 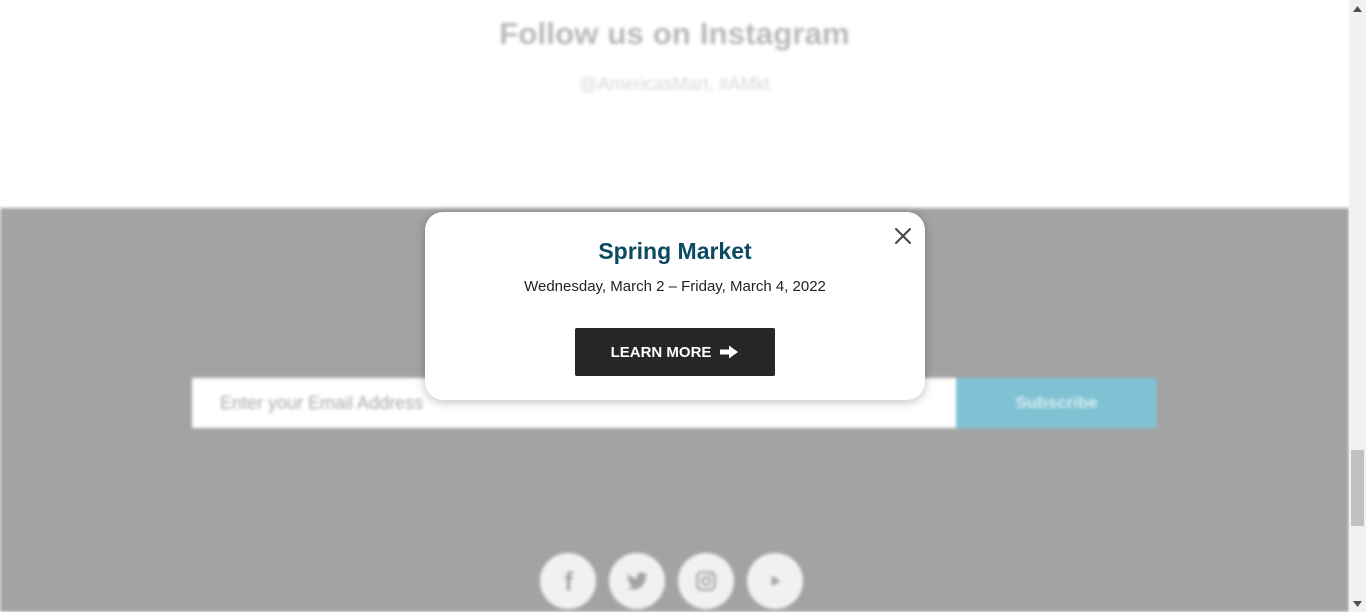 I want to click on scroll-down-icon, so click(x=1357, y=603).